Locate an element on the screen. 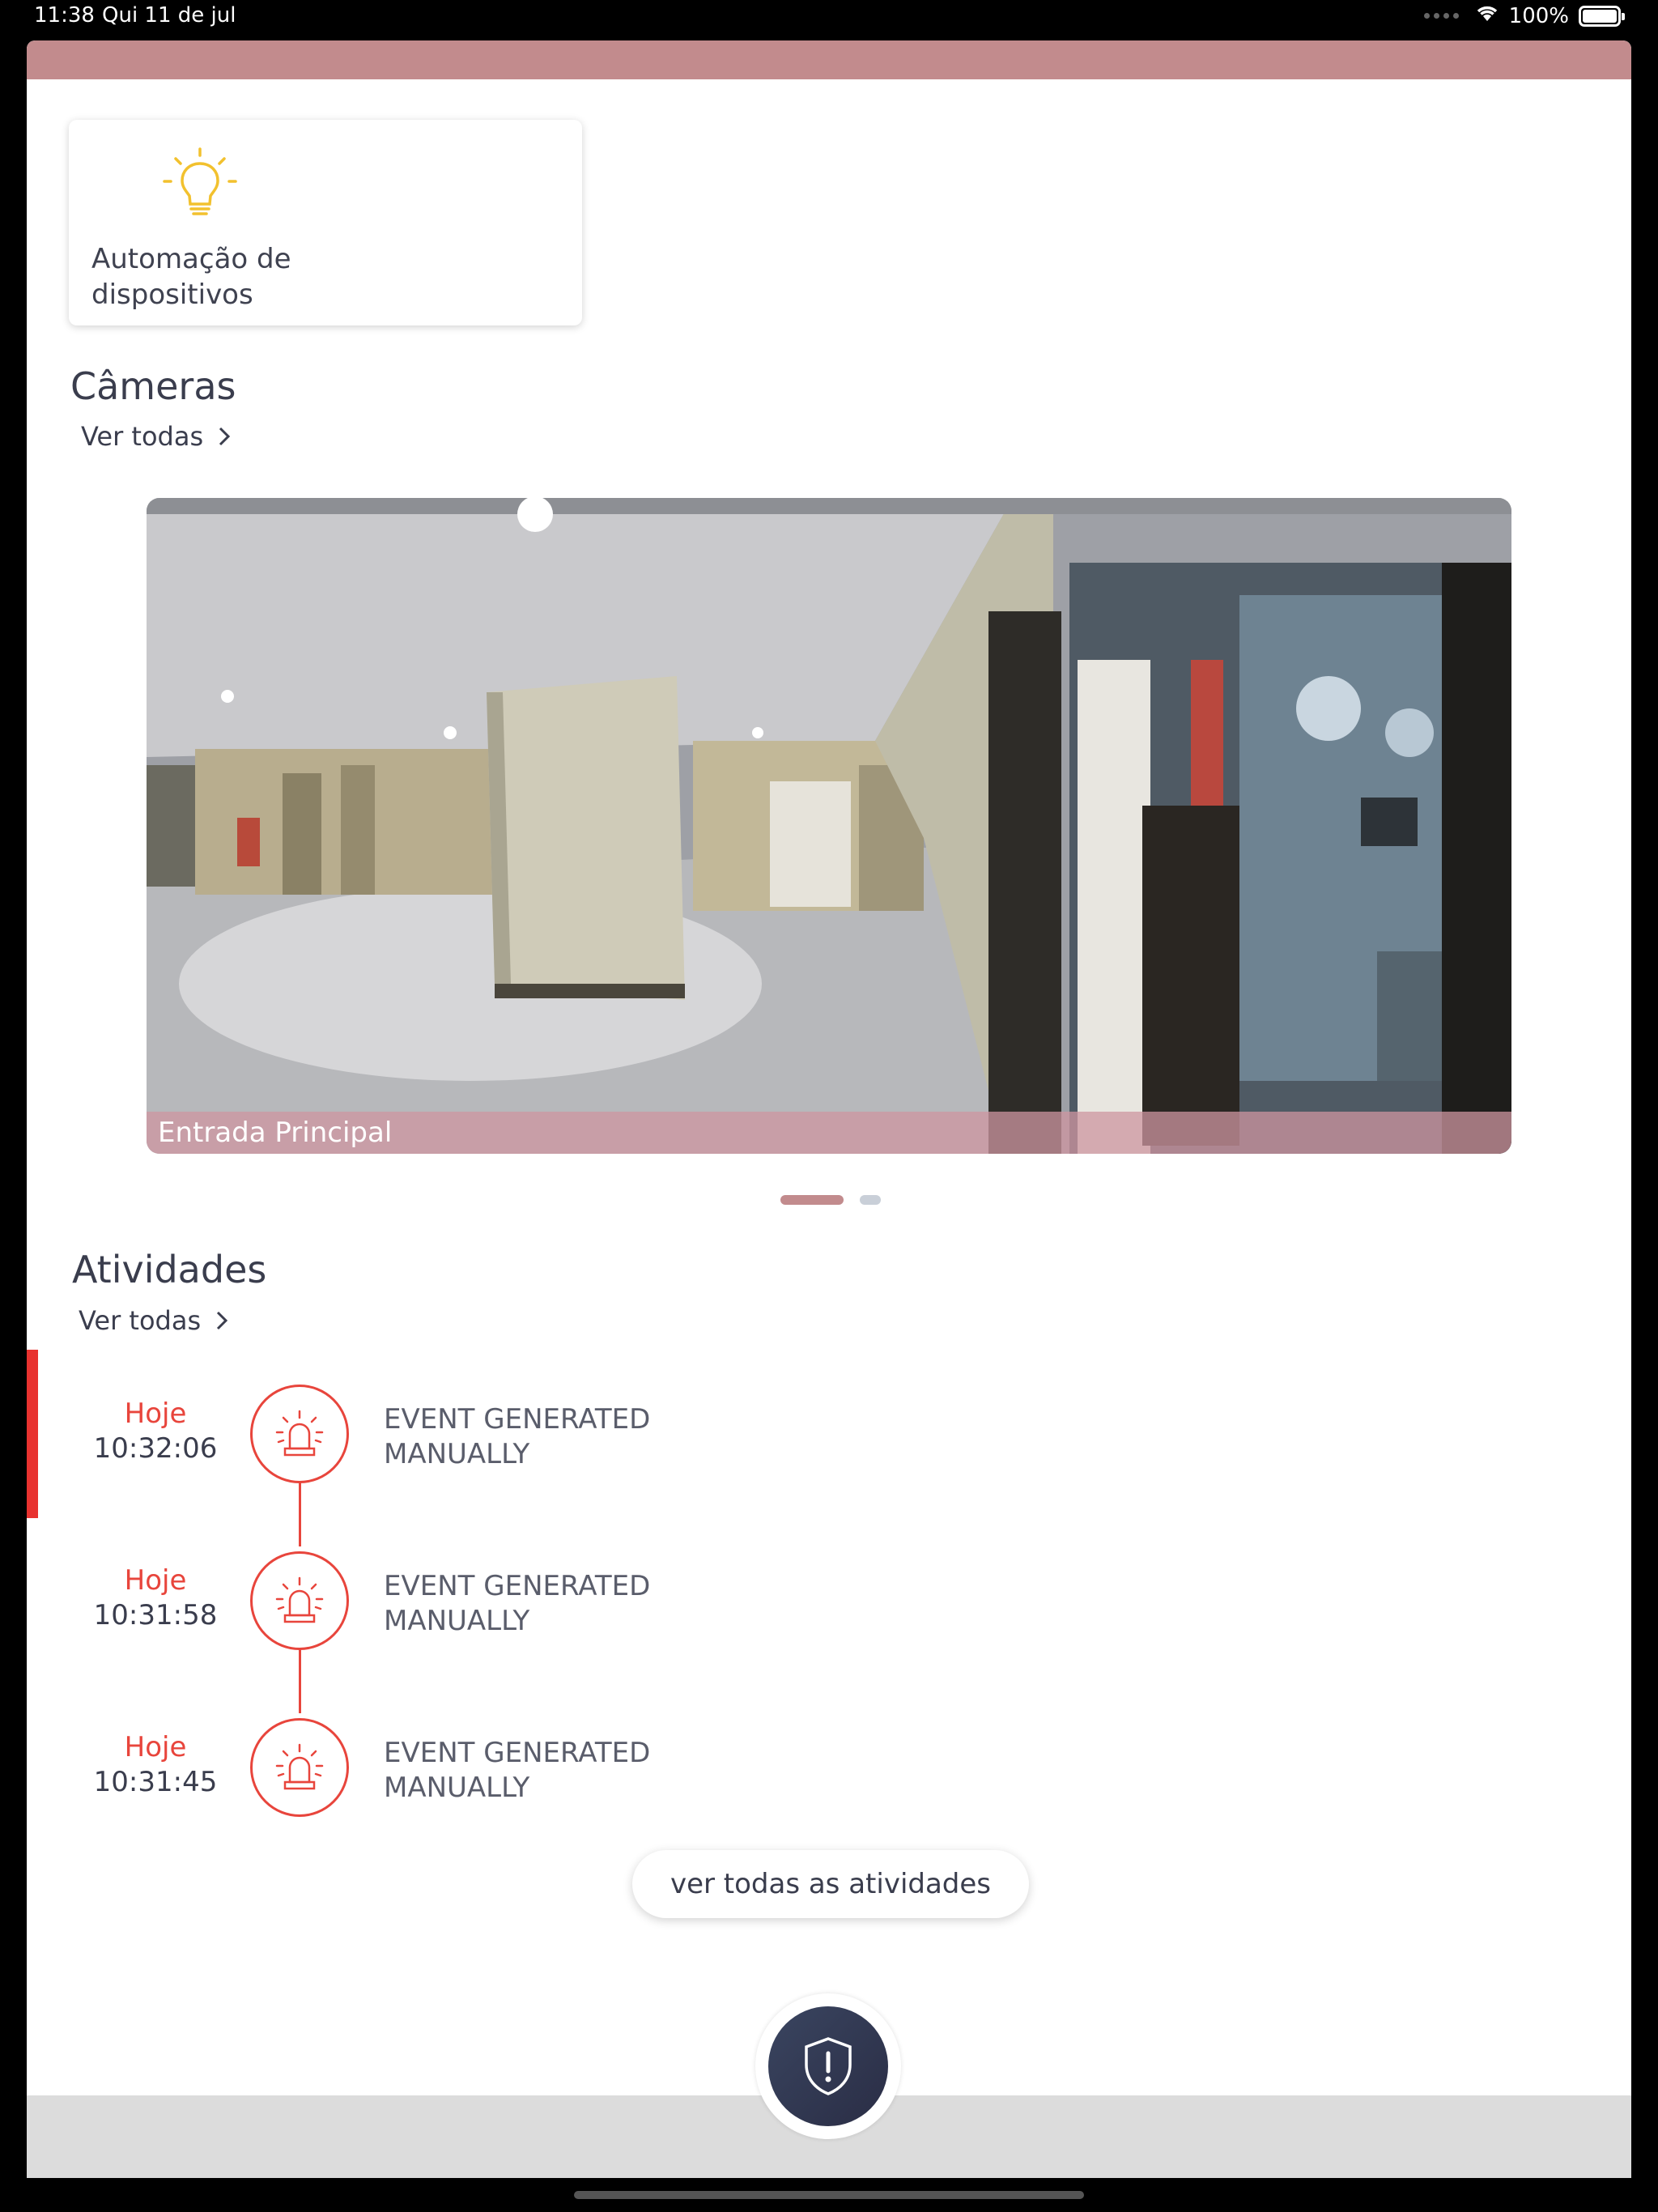 This screenshot has height=2212, width=1658. pager-dot is located at coordinates (870, 1200).